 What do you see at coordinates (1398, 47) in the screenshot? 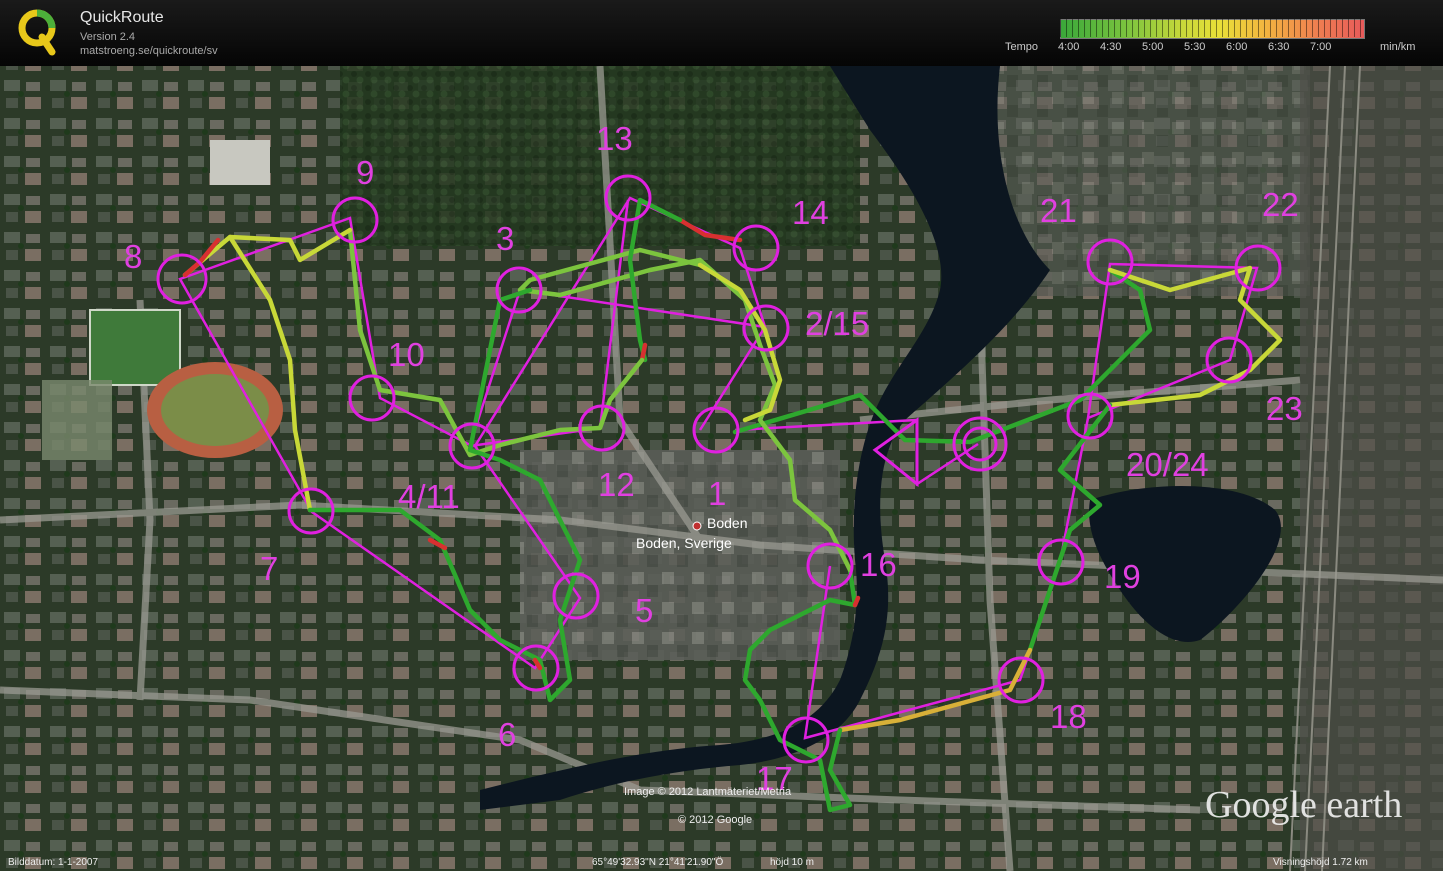
I see `tempo-unit: min/km` at bounding box center [1398, 47].